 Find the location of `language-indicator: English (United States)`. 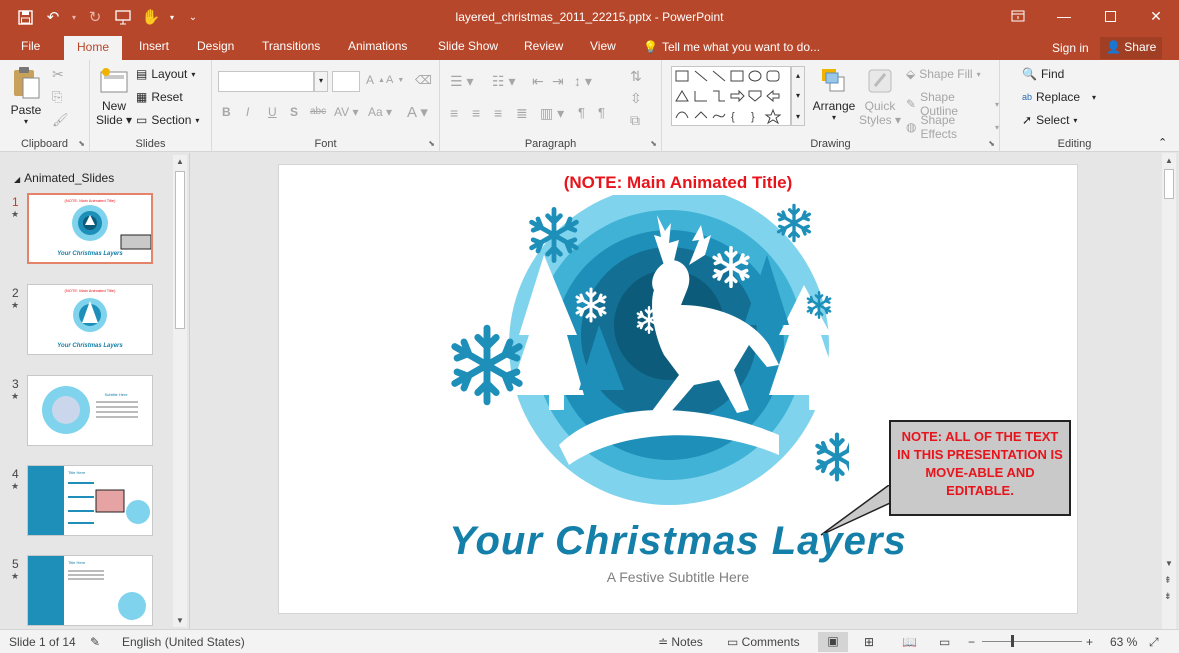

language-indicator: English (United States) is located at coordinates (183, 642).